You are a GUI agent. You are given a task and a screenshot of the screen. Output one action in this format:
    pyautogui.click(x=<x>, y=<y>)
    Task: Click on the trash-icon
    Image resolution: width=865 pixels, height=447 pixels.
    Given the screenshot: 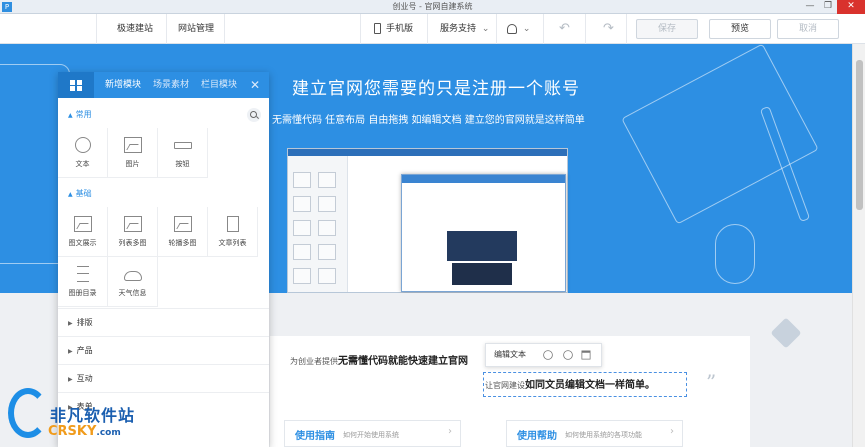 What is the action you would take?
    pyautogui.click(x=586, y=355)
    